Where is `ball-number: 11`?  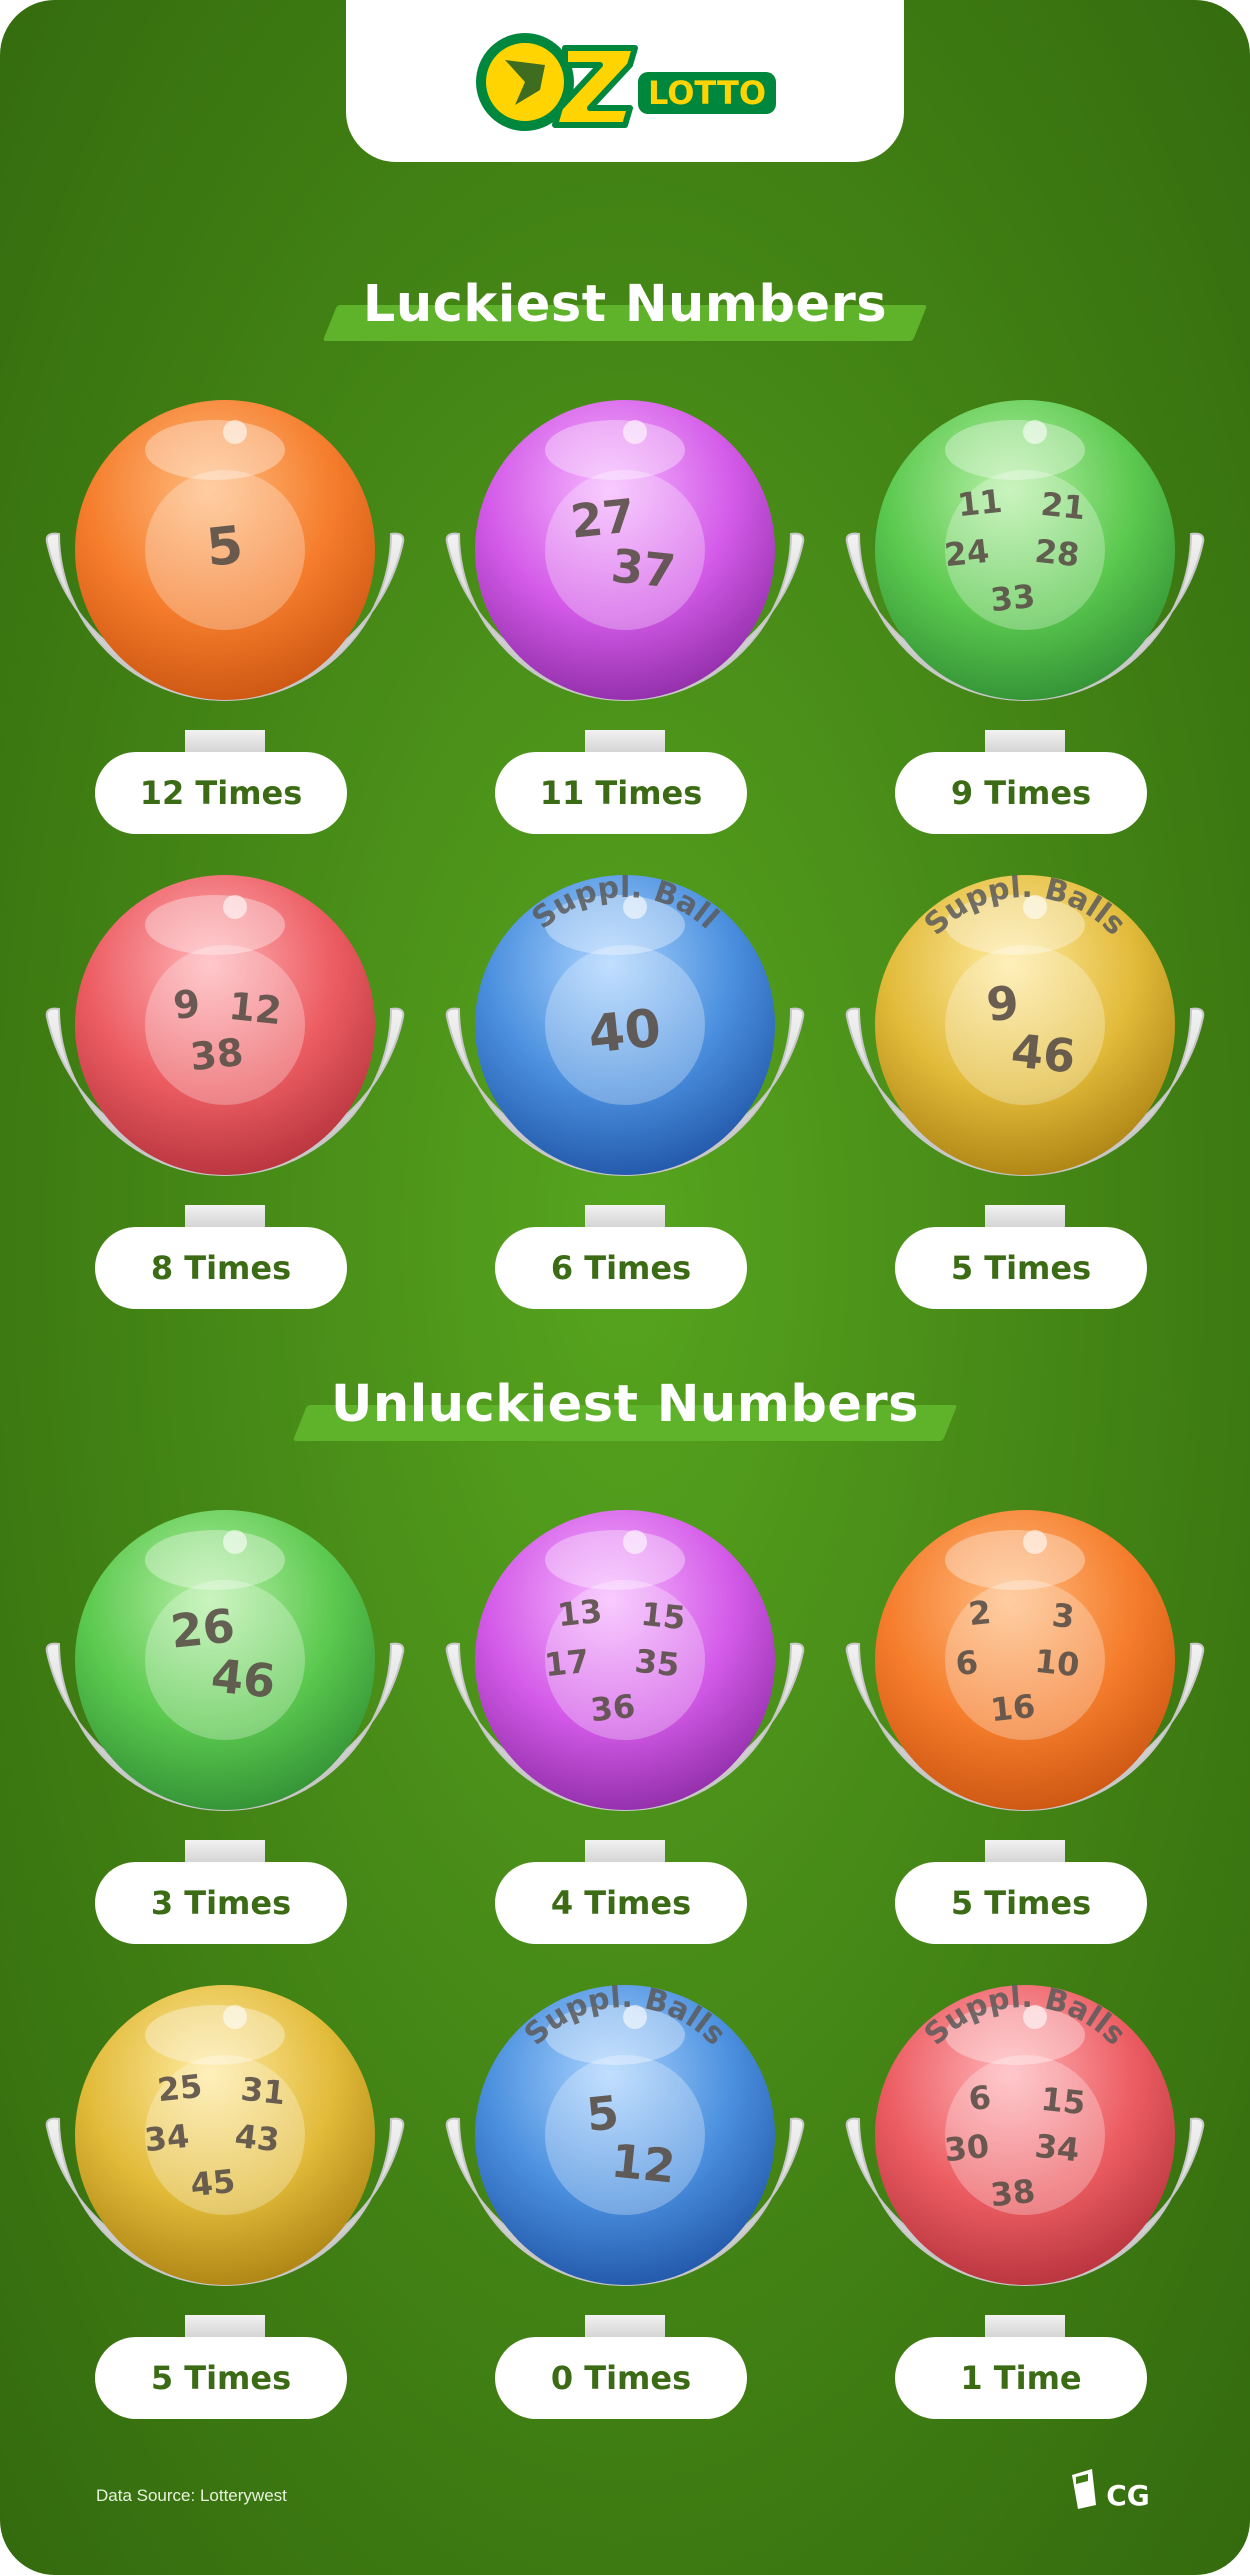 ball-number: 11 is located at coordinates (980, 503).